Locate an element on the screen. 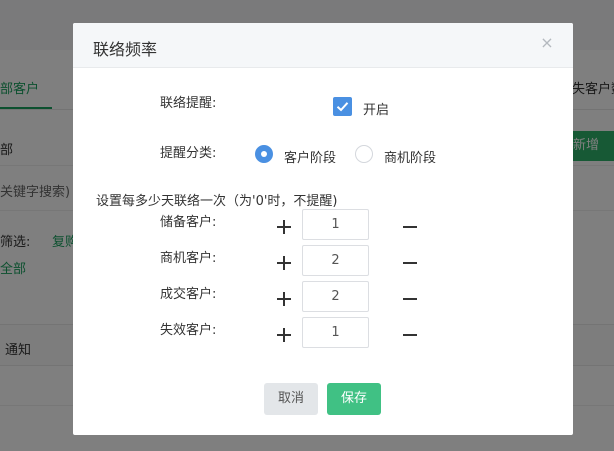 The height and width of the screenshot is (451, 614). radio-customer-stage is located at coordinates (264, 154).